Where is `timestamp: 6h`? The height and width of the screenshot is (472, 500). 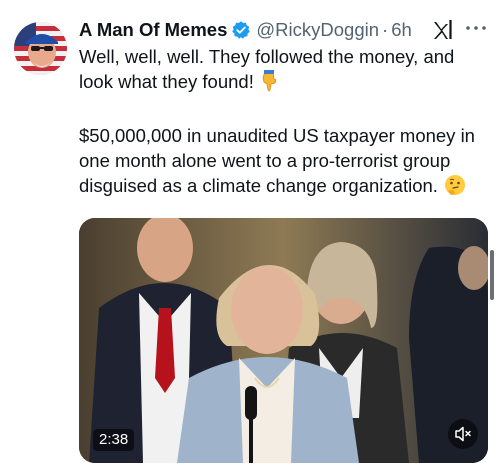
timestamp: 6h is located at coordinates (401, 30).